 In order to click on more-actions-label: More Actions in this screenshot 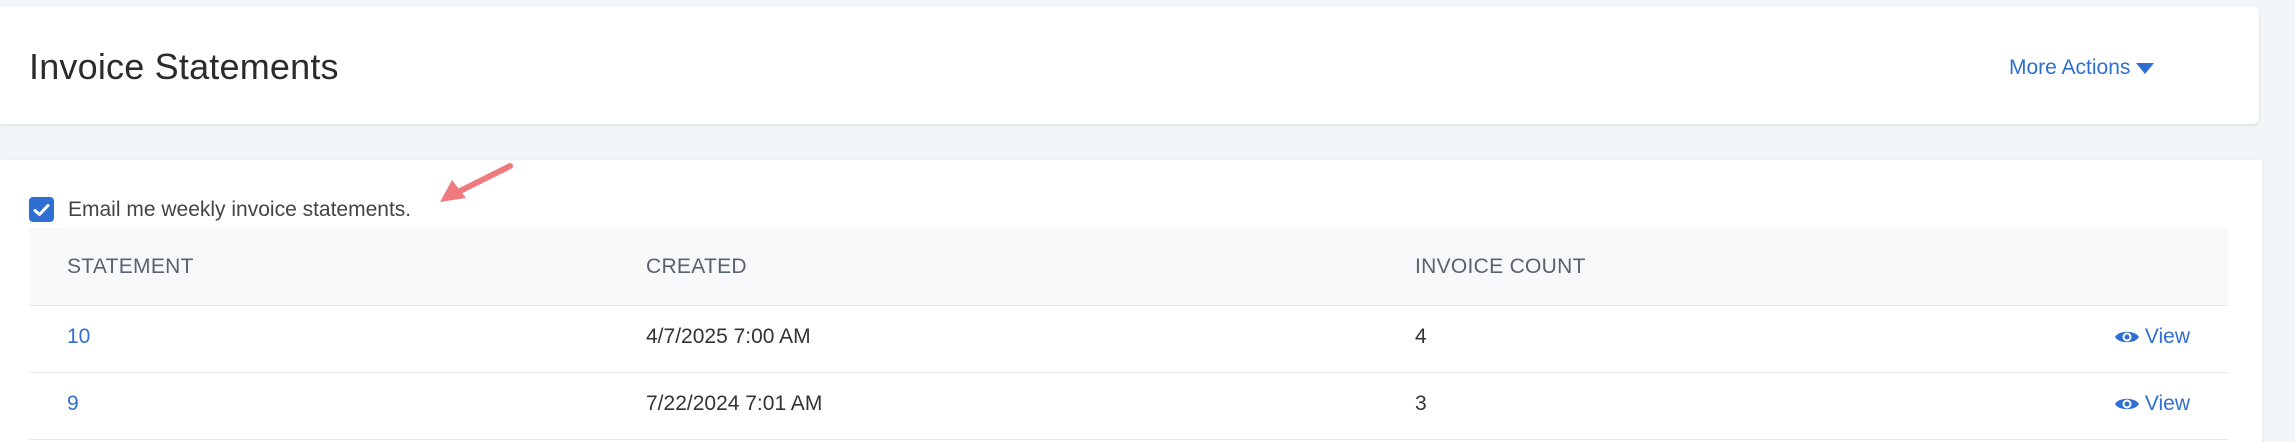, I will do `click(2070, 67)`.